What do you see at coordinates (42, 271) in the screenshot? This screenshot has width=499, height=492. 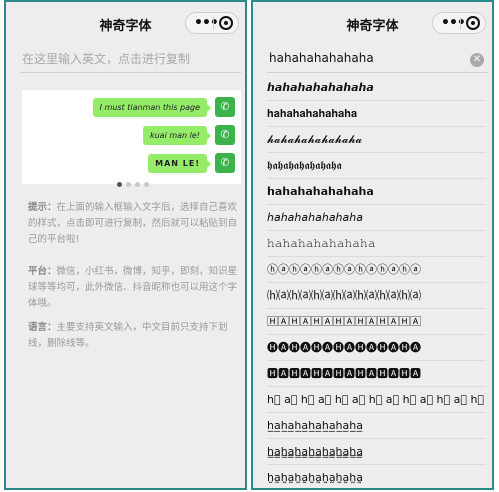 I see `platform-label: 平台：` at bounding box center [42, 271].